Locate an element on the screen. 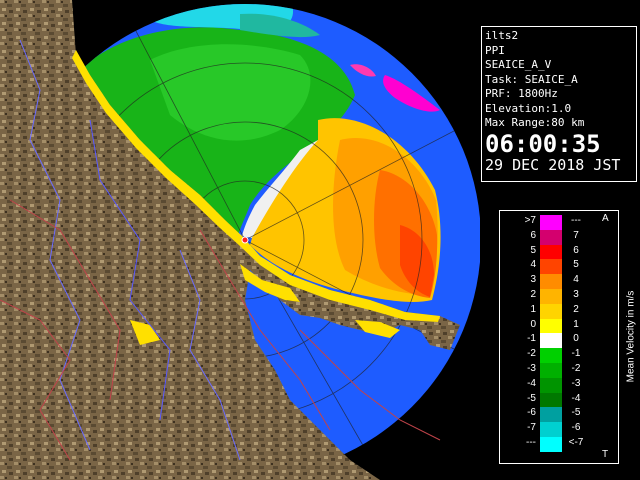  legend-row-lower: -3 is located at coordinates (531, 368).